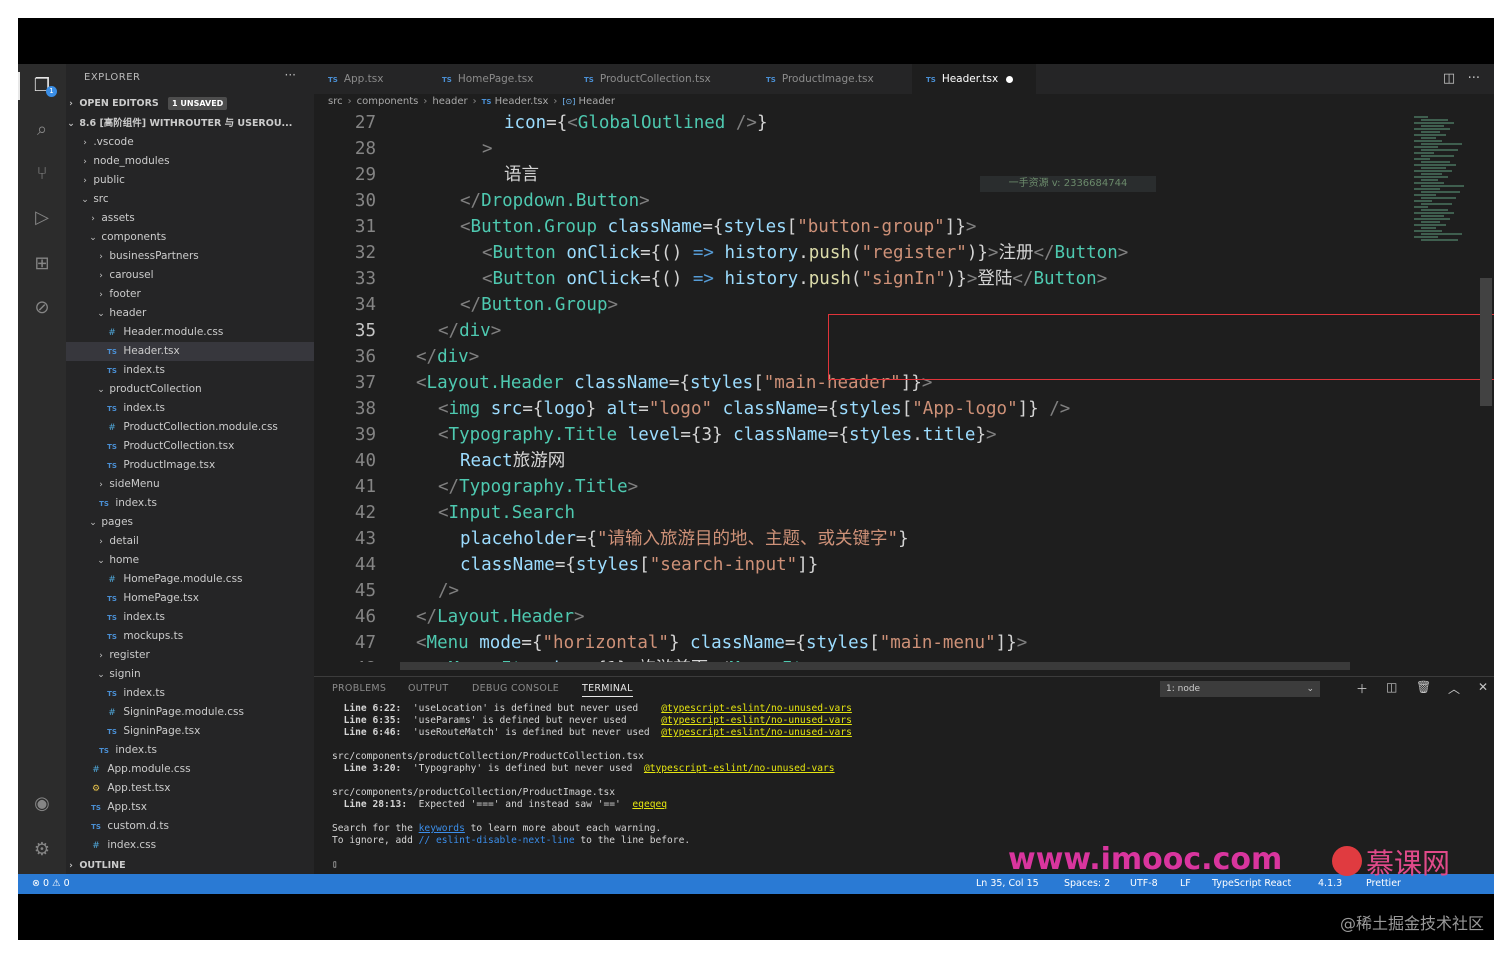 The width and height of the screenshot is (1512, 959). What do you see at coordinates (190, 712) in the screenshot?
I see `tree-item: # SigninPage.module.css` at bounding box center [190, 712].